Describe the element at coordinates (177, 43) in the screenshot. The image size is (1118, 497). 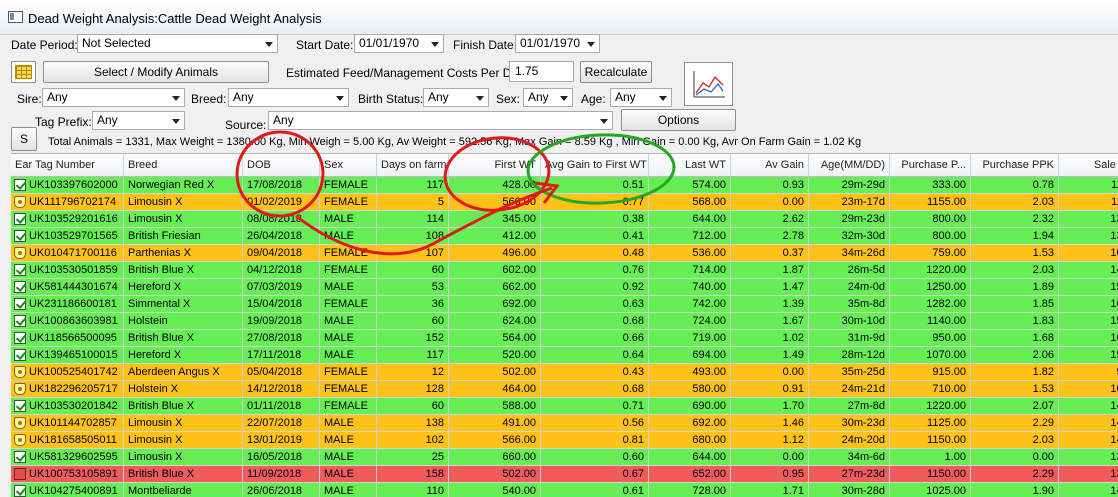
I see `date-period-select: Not Selected` at that location.